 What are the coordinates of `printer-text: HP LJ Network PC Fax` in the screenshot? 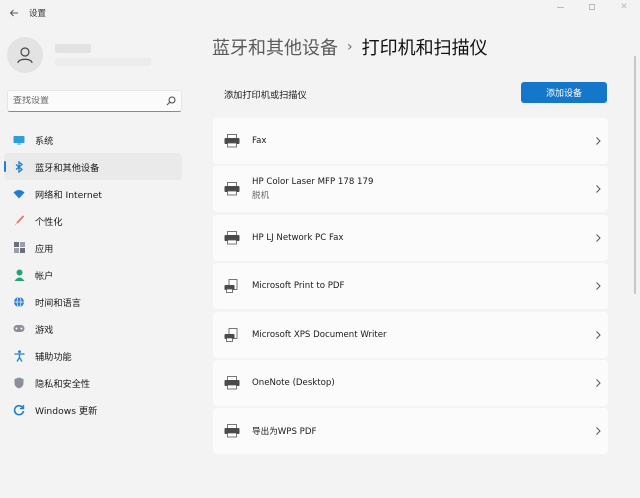 It's located at (297, 238).